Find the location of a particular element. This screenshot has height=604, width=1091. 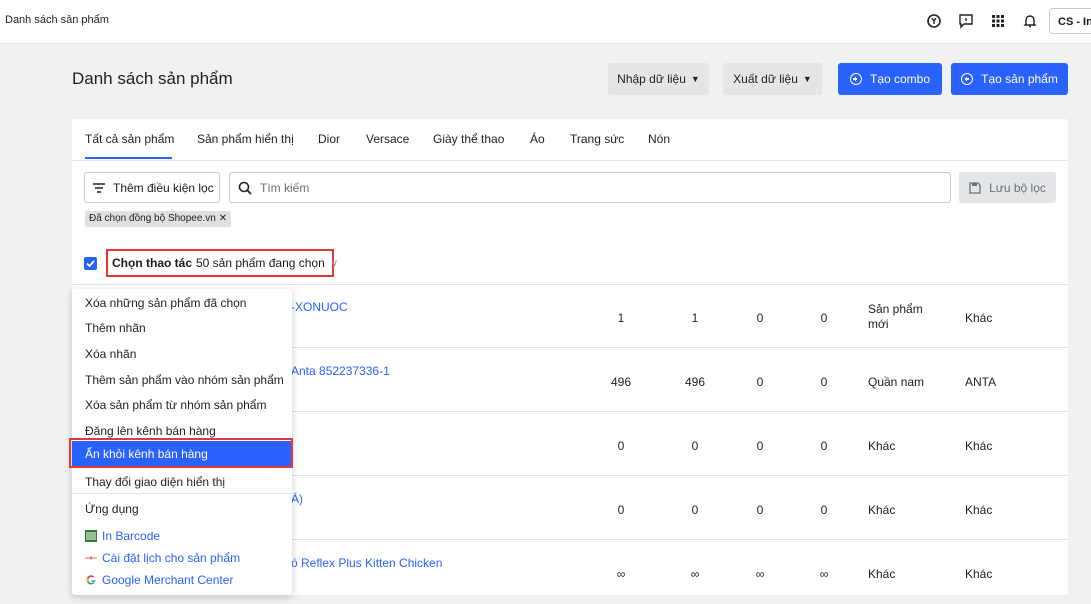

chat-icon is located at coordinates (966, 21).